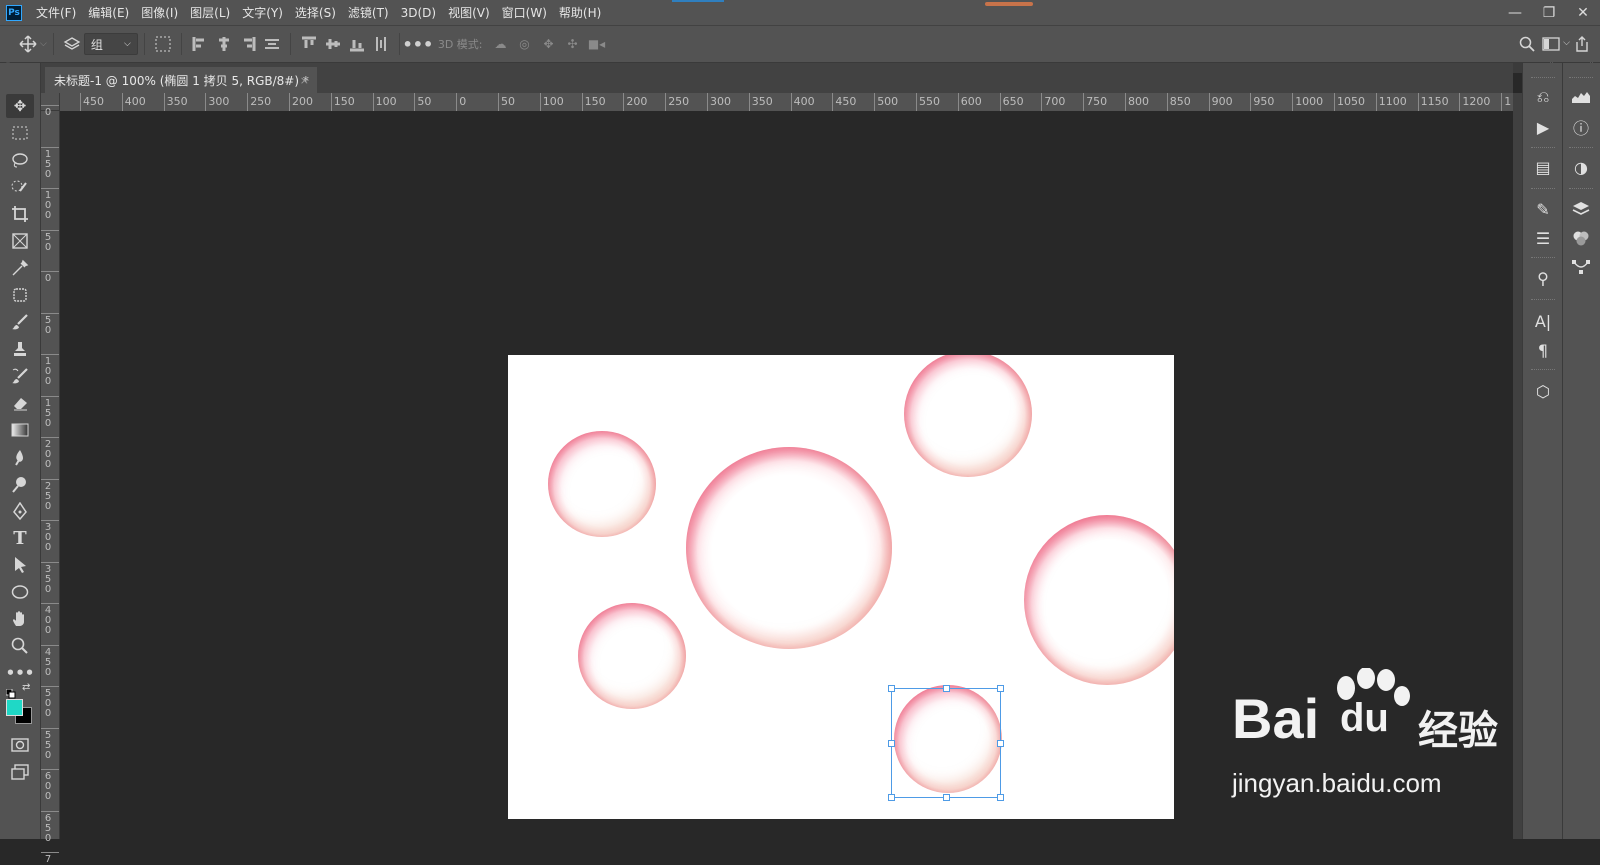 Image resolution: width=1600 pixels, height=865 pixels. What do you see at coordinates (946, 743) in the screenshot?
I see `transform-bounding-box` at bounding box center [946, 743].